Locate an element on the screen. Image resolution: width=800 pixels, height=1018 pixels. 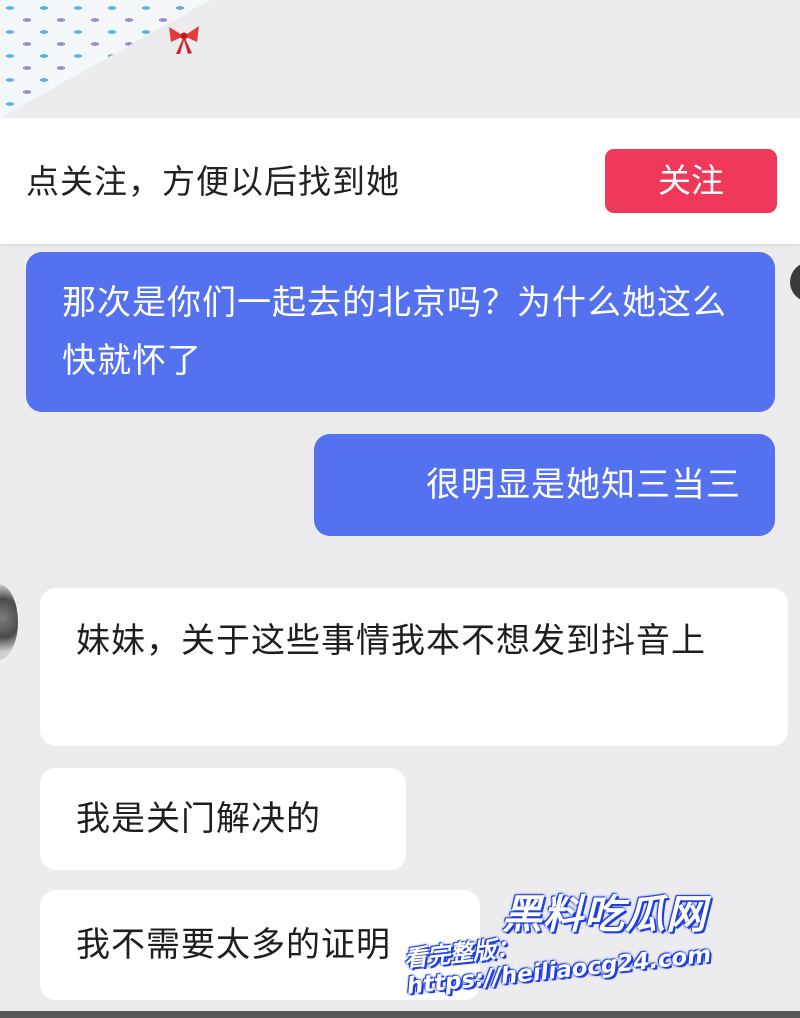
message-bubble-sent: 很明显是她知三当三 is located at coordinates (544, 485).